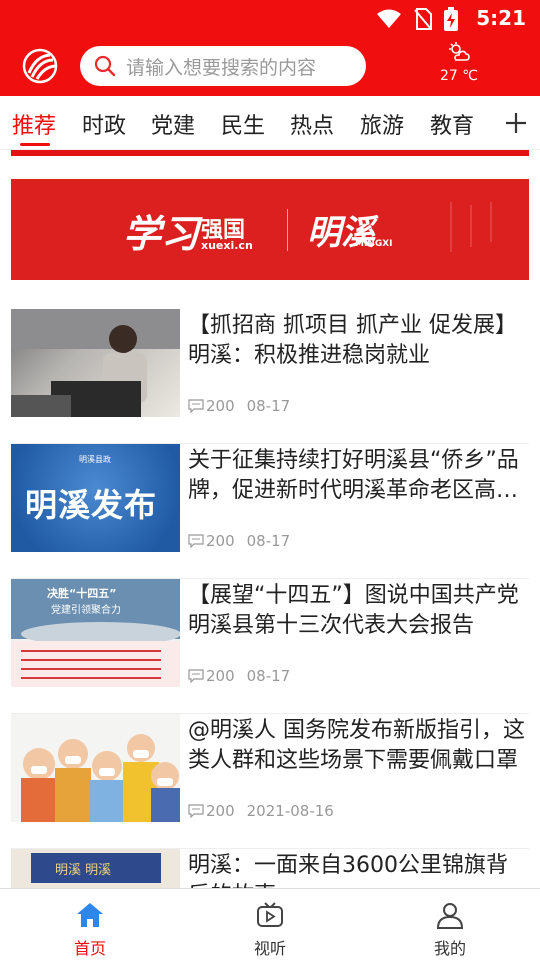  I want to click on nav-profile: 我的, so click(450, 924).